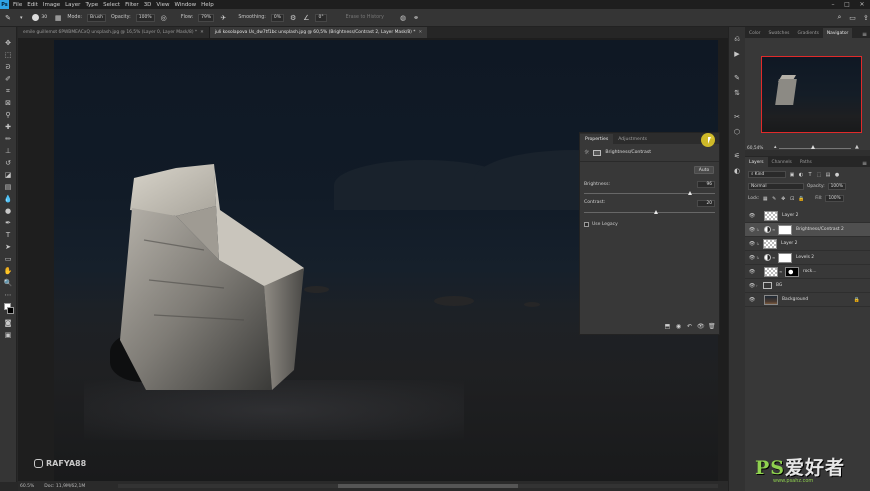  What do you see at coordinates (737, 171) in the screenshot?
I see `adjustments-panel-icon: ◐` at bounding box center [737, 171].